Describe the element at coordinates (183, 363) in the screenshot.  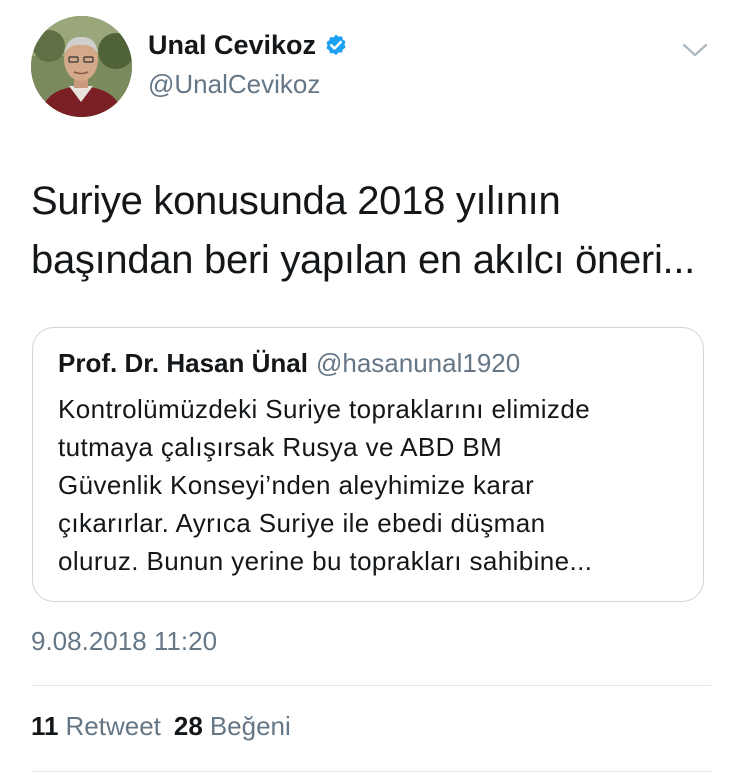
I see `quoted-author-name: Prof. Dr. Hasan Ünal` at that location.